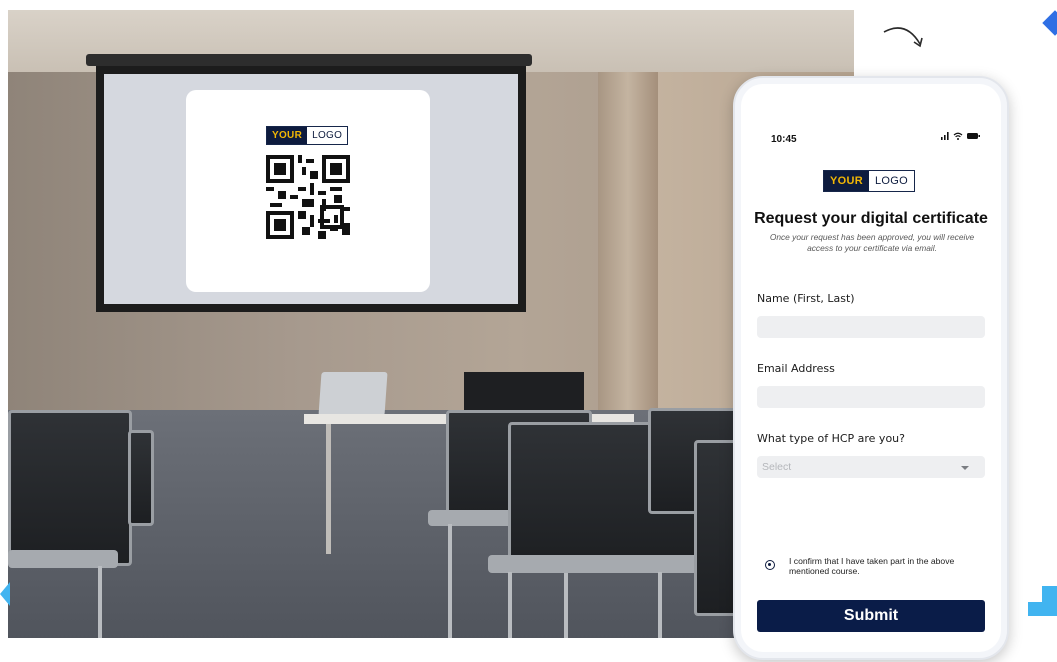  I want to click on signal-icon, so click(945, 136).